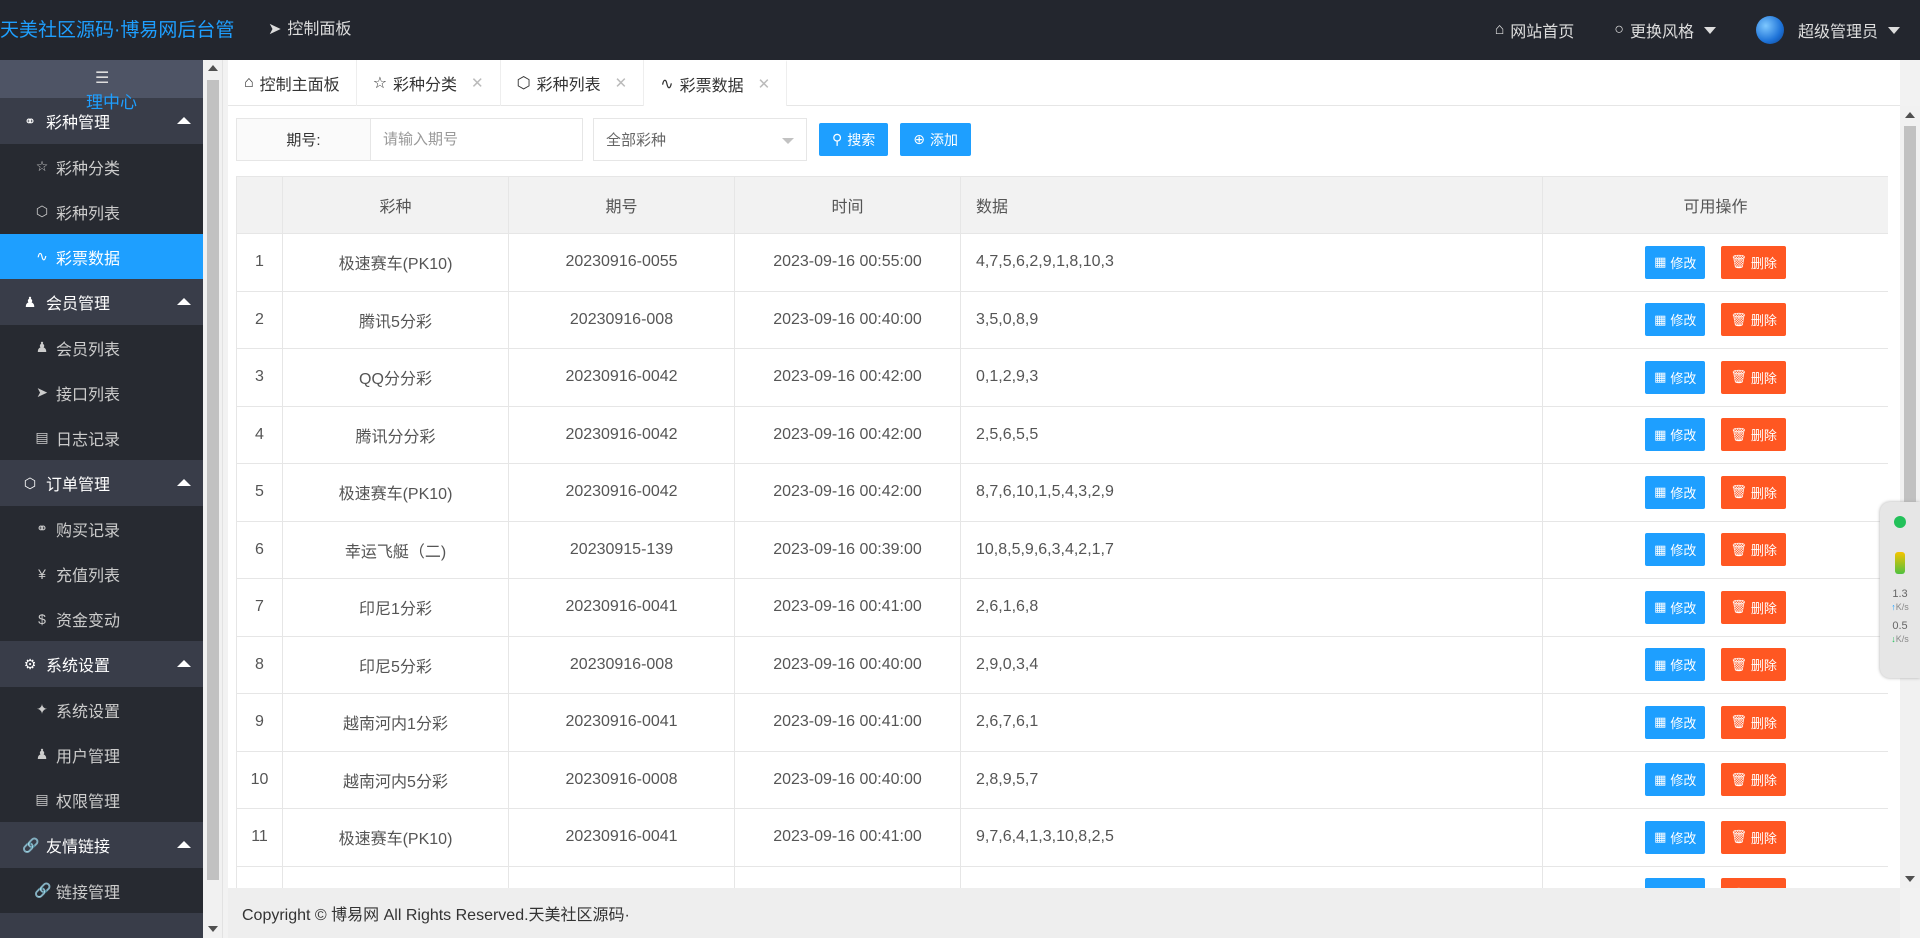 This screenshot has height=938, width=1920. I want to click on sidebar-item-user-management: ♟ 用户管理, so click(101, 754).